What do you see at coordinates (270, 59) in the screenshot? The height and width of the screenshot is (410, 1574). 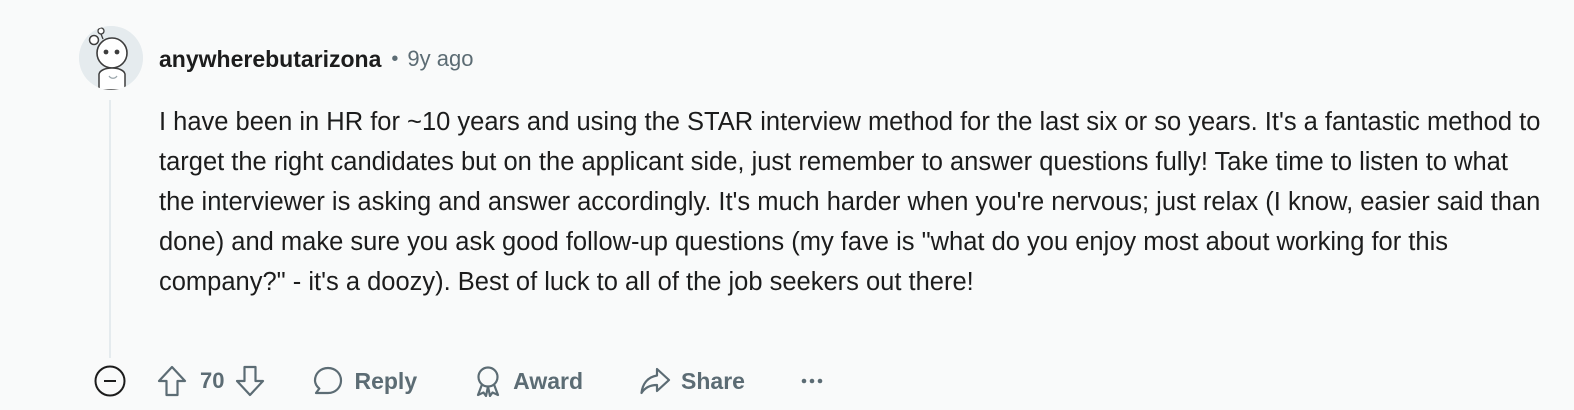 I see `author-username: anywherebutarizona` at bounding box center [270, 59].